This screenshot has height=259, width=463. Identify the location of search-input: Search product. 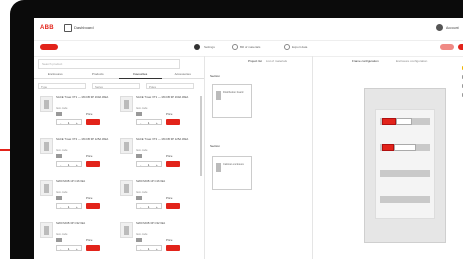
(109, 64).